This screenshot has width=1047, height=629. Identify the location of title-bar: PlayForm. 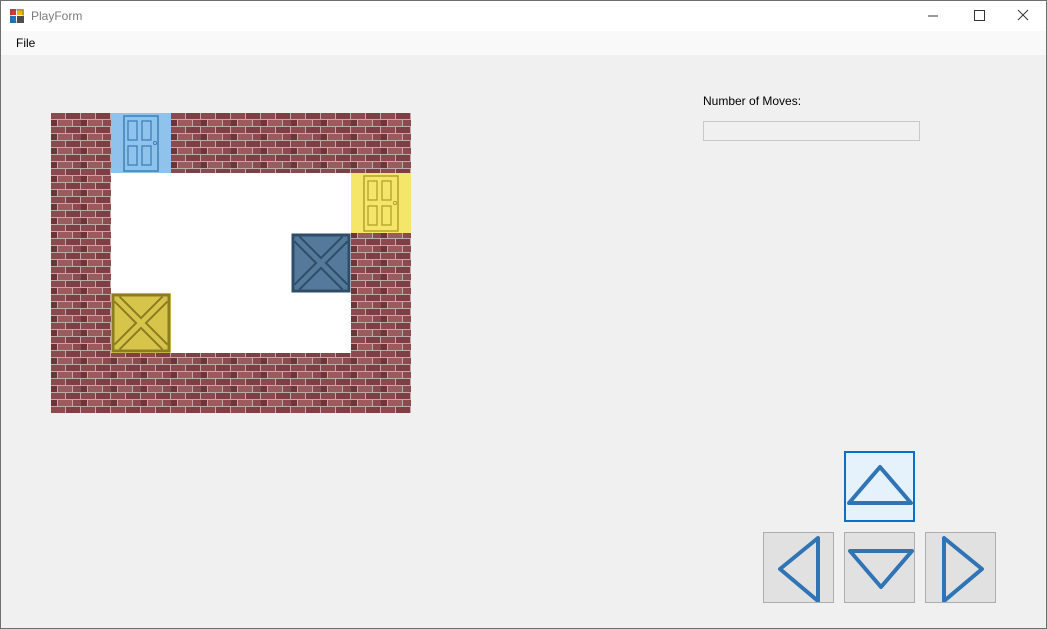
(523, 16).